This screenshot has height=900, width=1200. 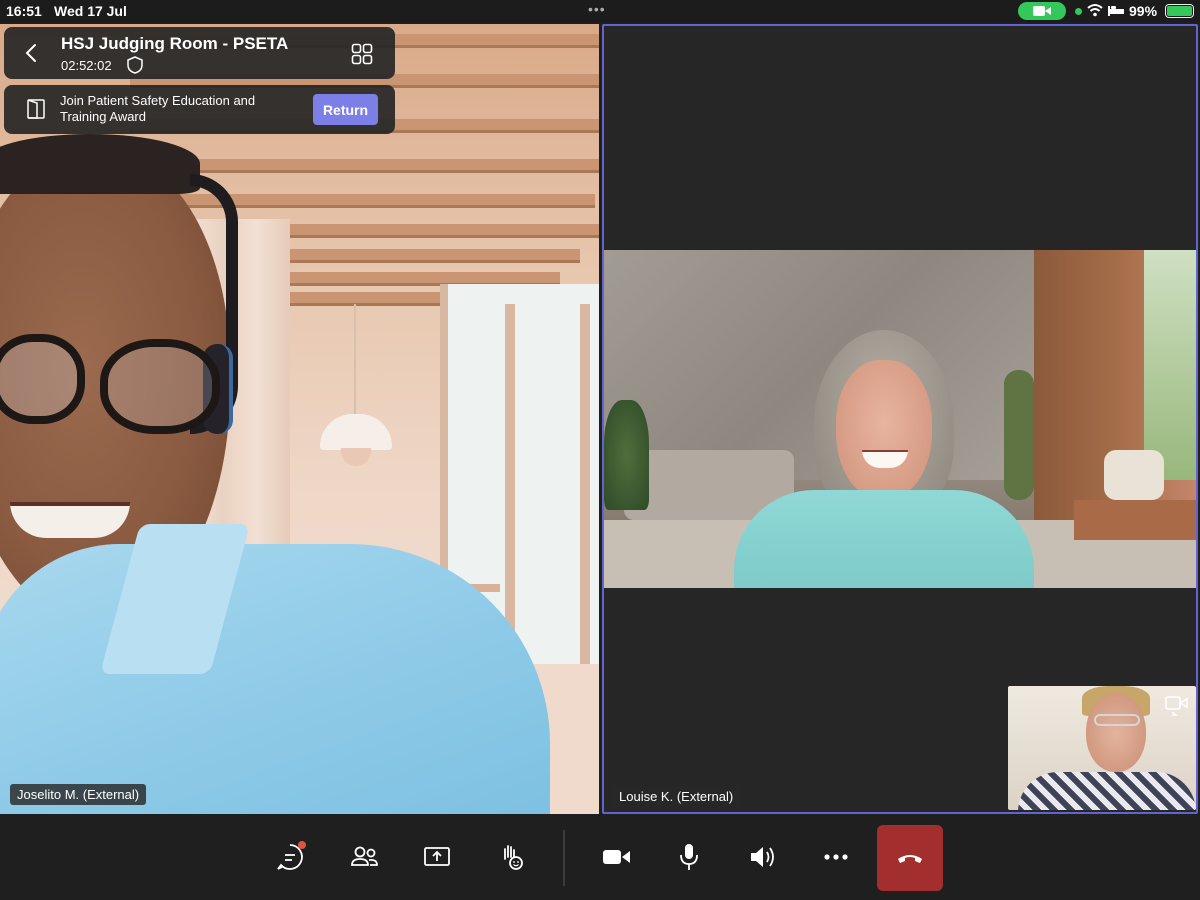 I want to click on background-plant, so click(x=626, y=455).